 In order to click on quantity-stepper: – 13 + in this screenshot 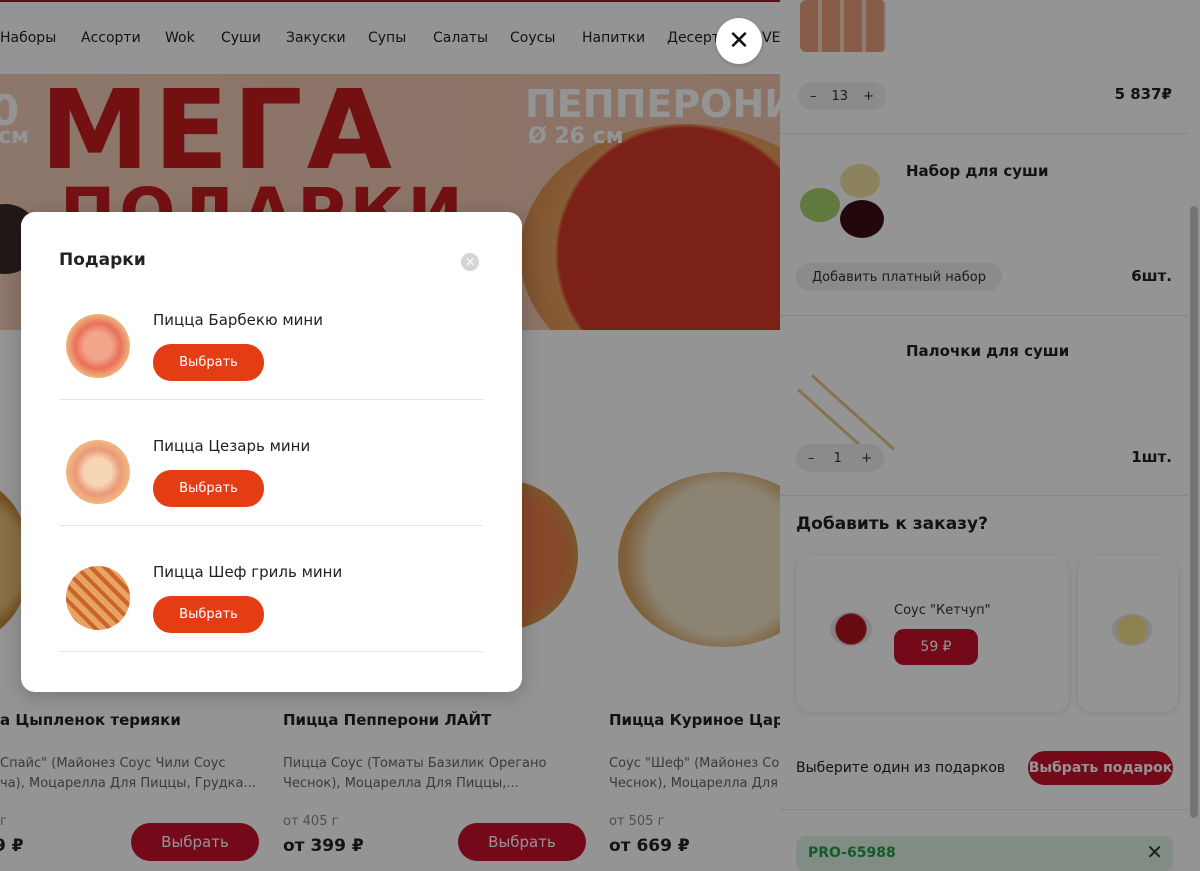, I will do `click(842, 96)`.